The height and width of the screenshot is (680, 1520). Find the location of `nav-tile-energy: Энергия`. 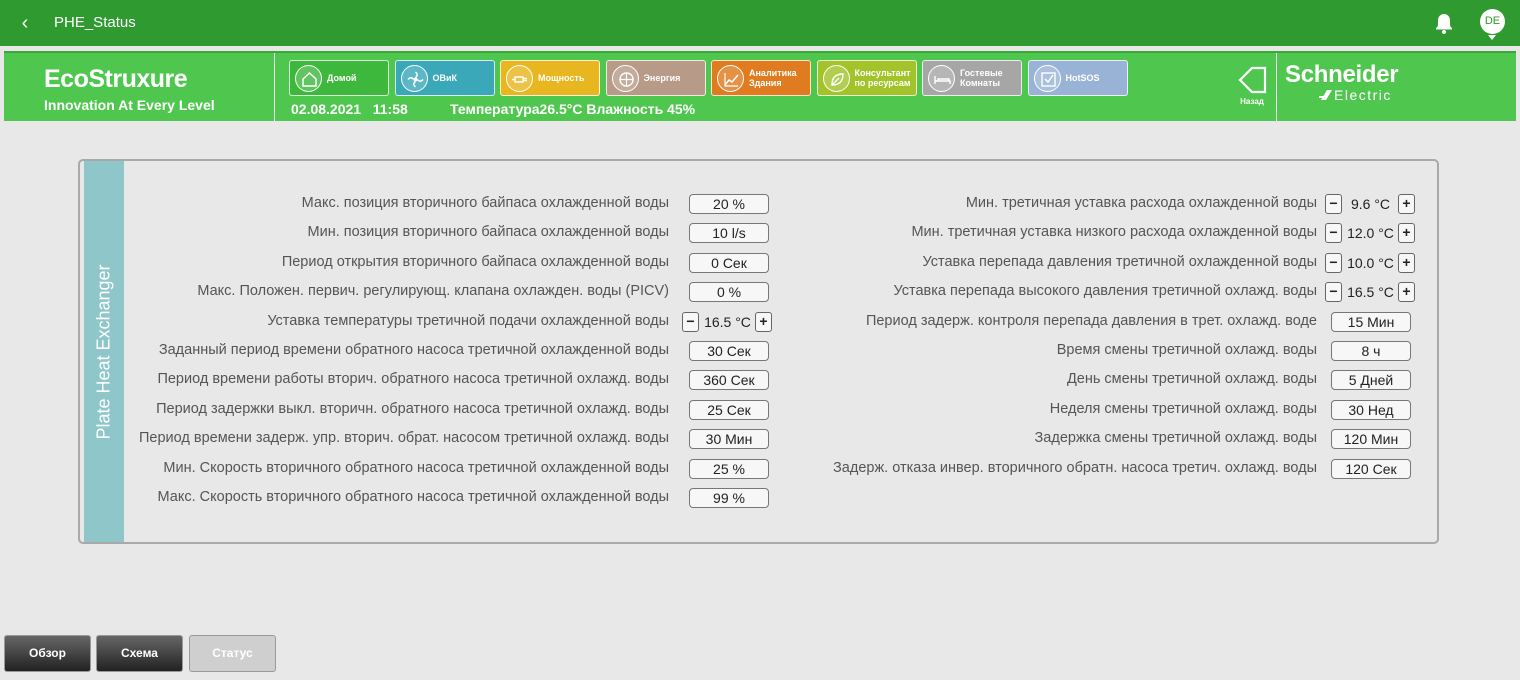

nav-tile-energy: Энергия is located at coordinates (655, 78).